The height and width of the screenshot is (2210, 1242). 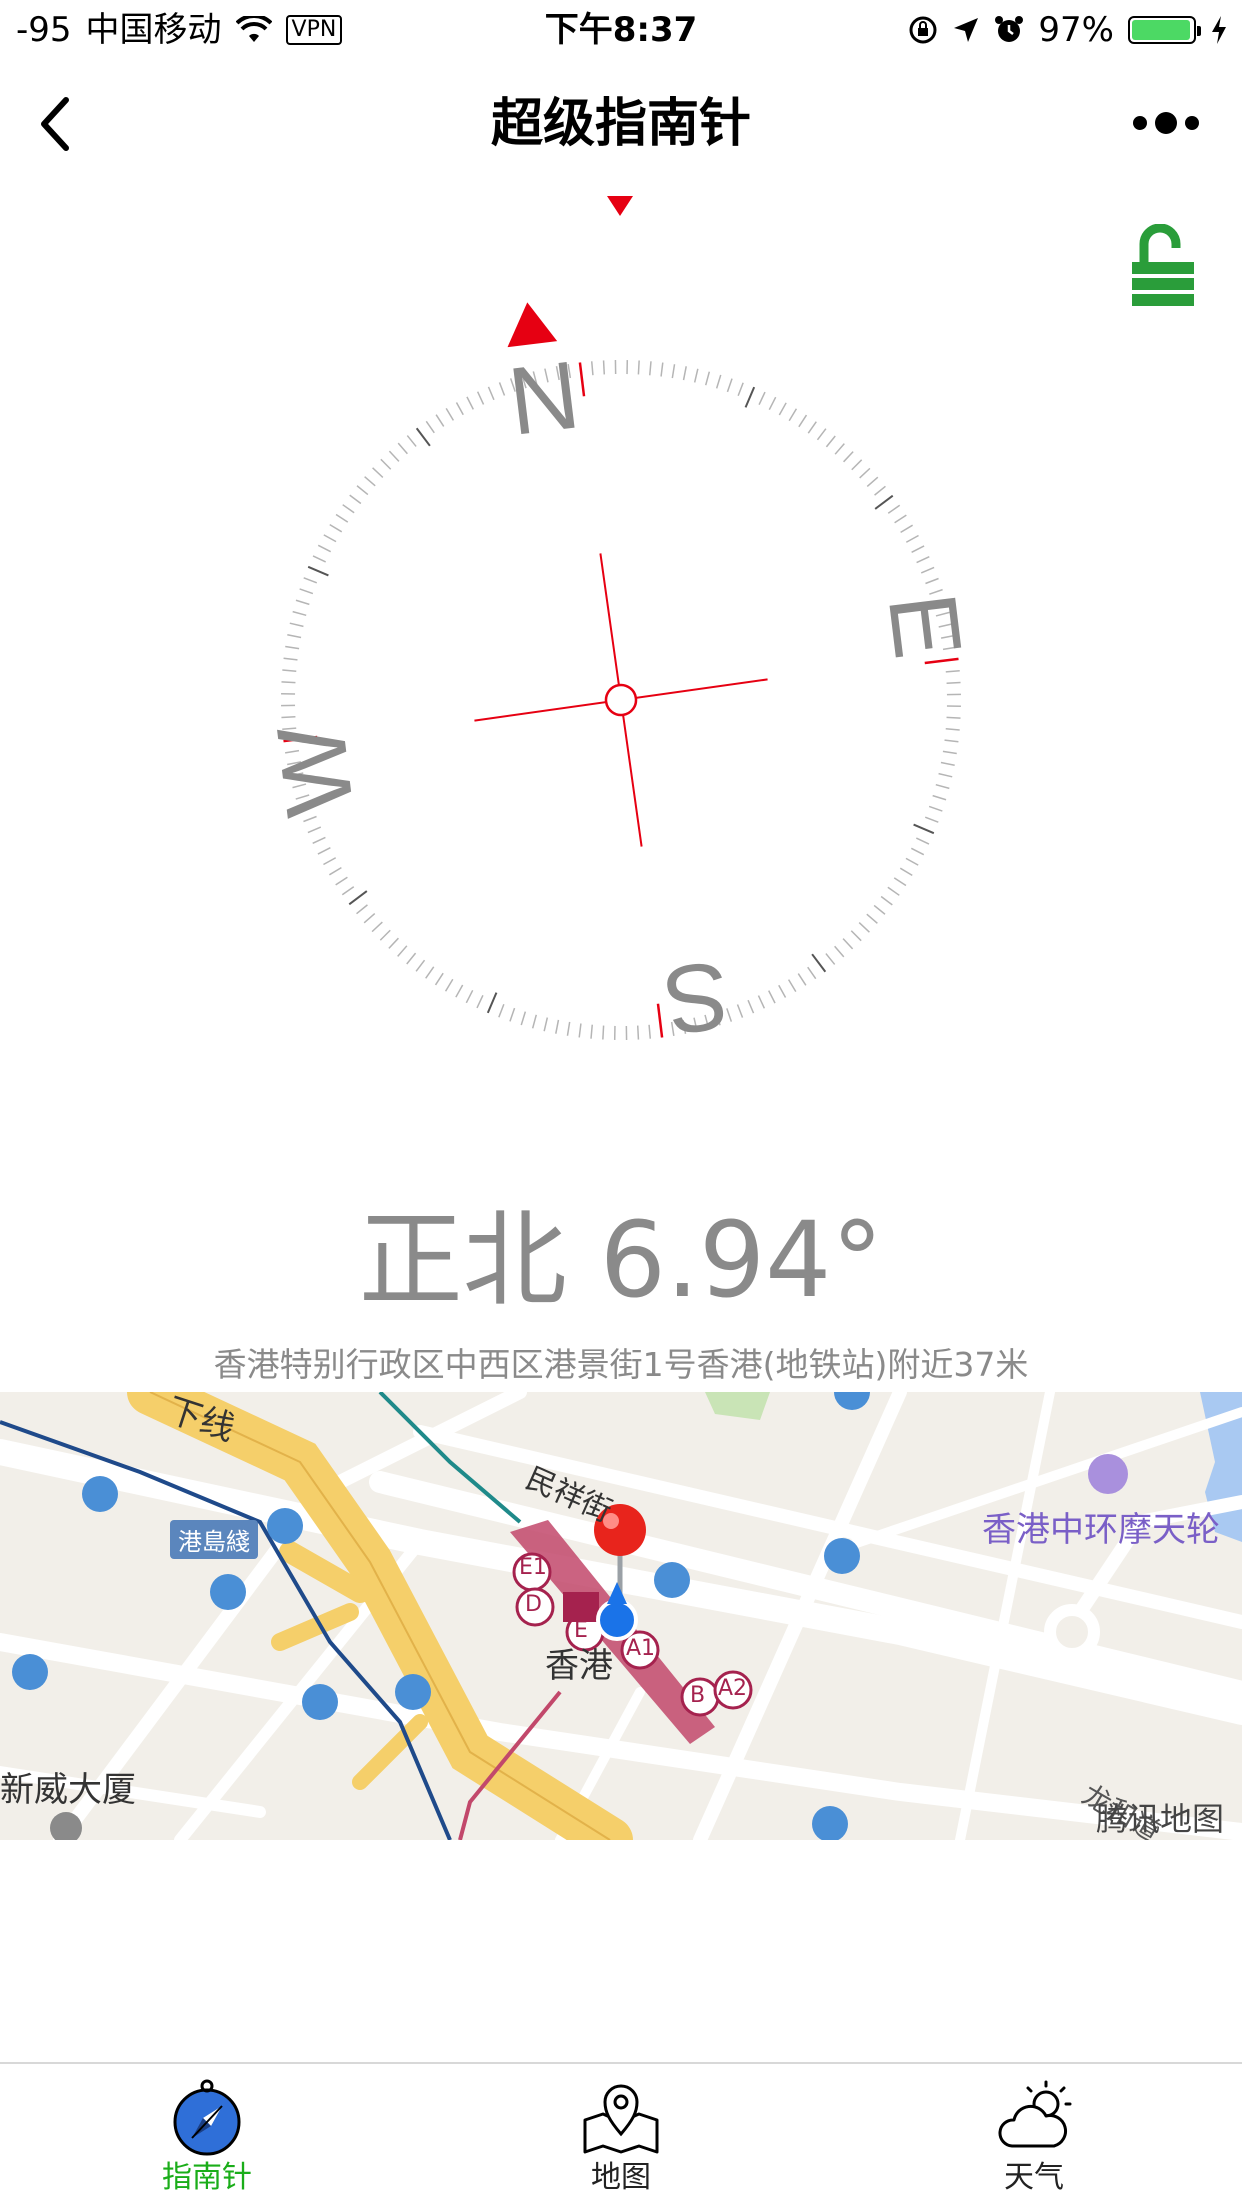 What do you see at coordinates (621, 124) in the screenshot?
I see `nav-bar: 超级指南针` at bounding box center [621, 124].